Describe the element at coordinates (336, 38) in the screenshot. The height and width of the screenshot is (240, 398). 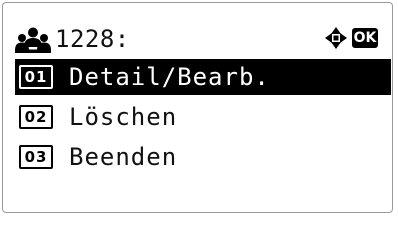
I see `four-way-arrows-icon` at that location.